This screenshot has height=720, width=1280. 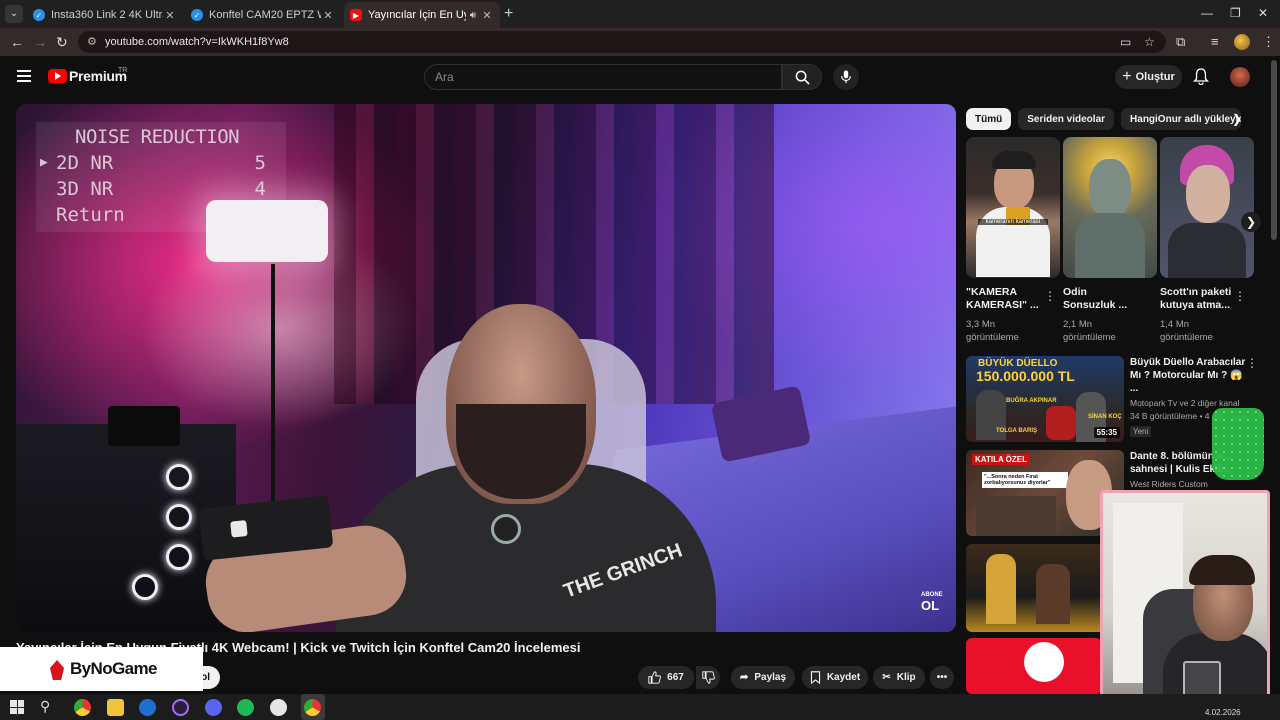 I want to click on sponsored-banner, so click(x=1034, y=666).